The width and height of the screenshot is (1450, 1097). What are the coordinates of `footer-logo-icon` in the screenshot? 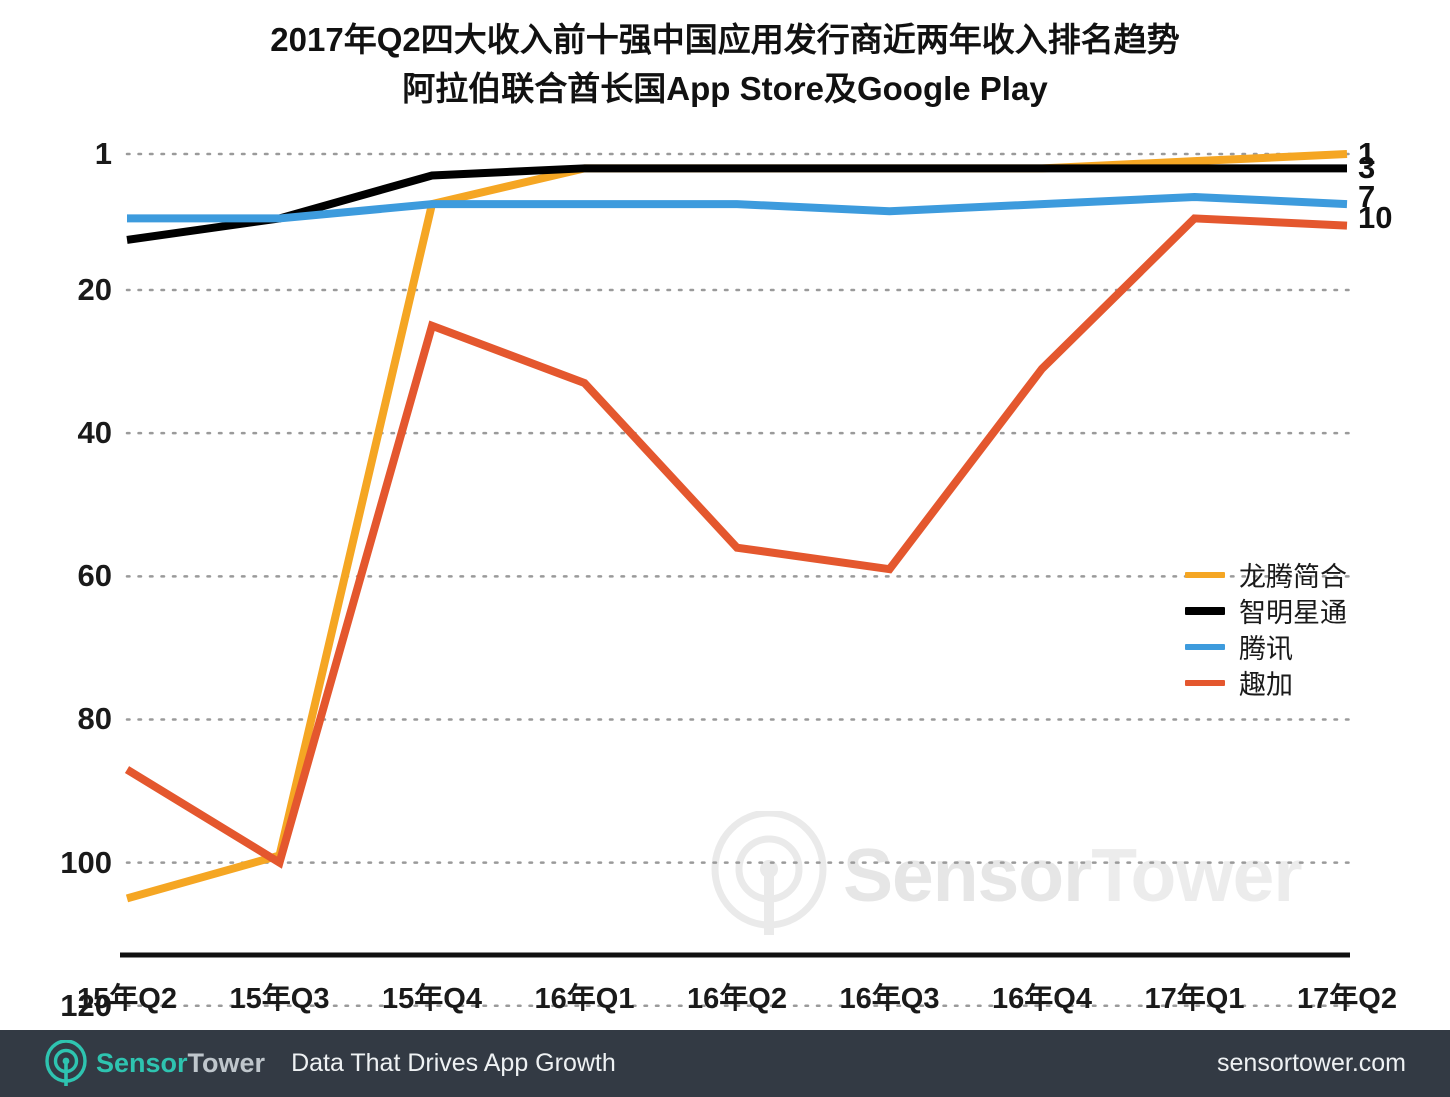 It's located at (66, 1063).